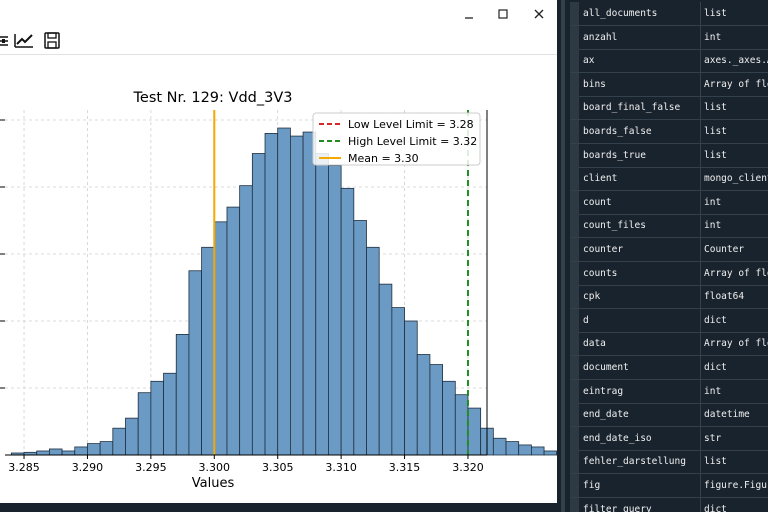 This screenshot has width=768, height=512. Describe the element at coordinates (669, 415) in the screenshot. I see `variable-row: end_date datetime` at that location.